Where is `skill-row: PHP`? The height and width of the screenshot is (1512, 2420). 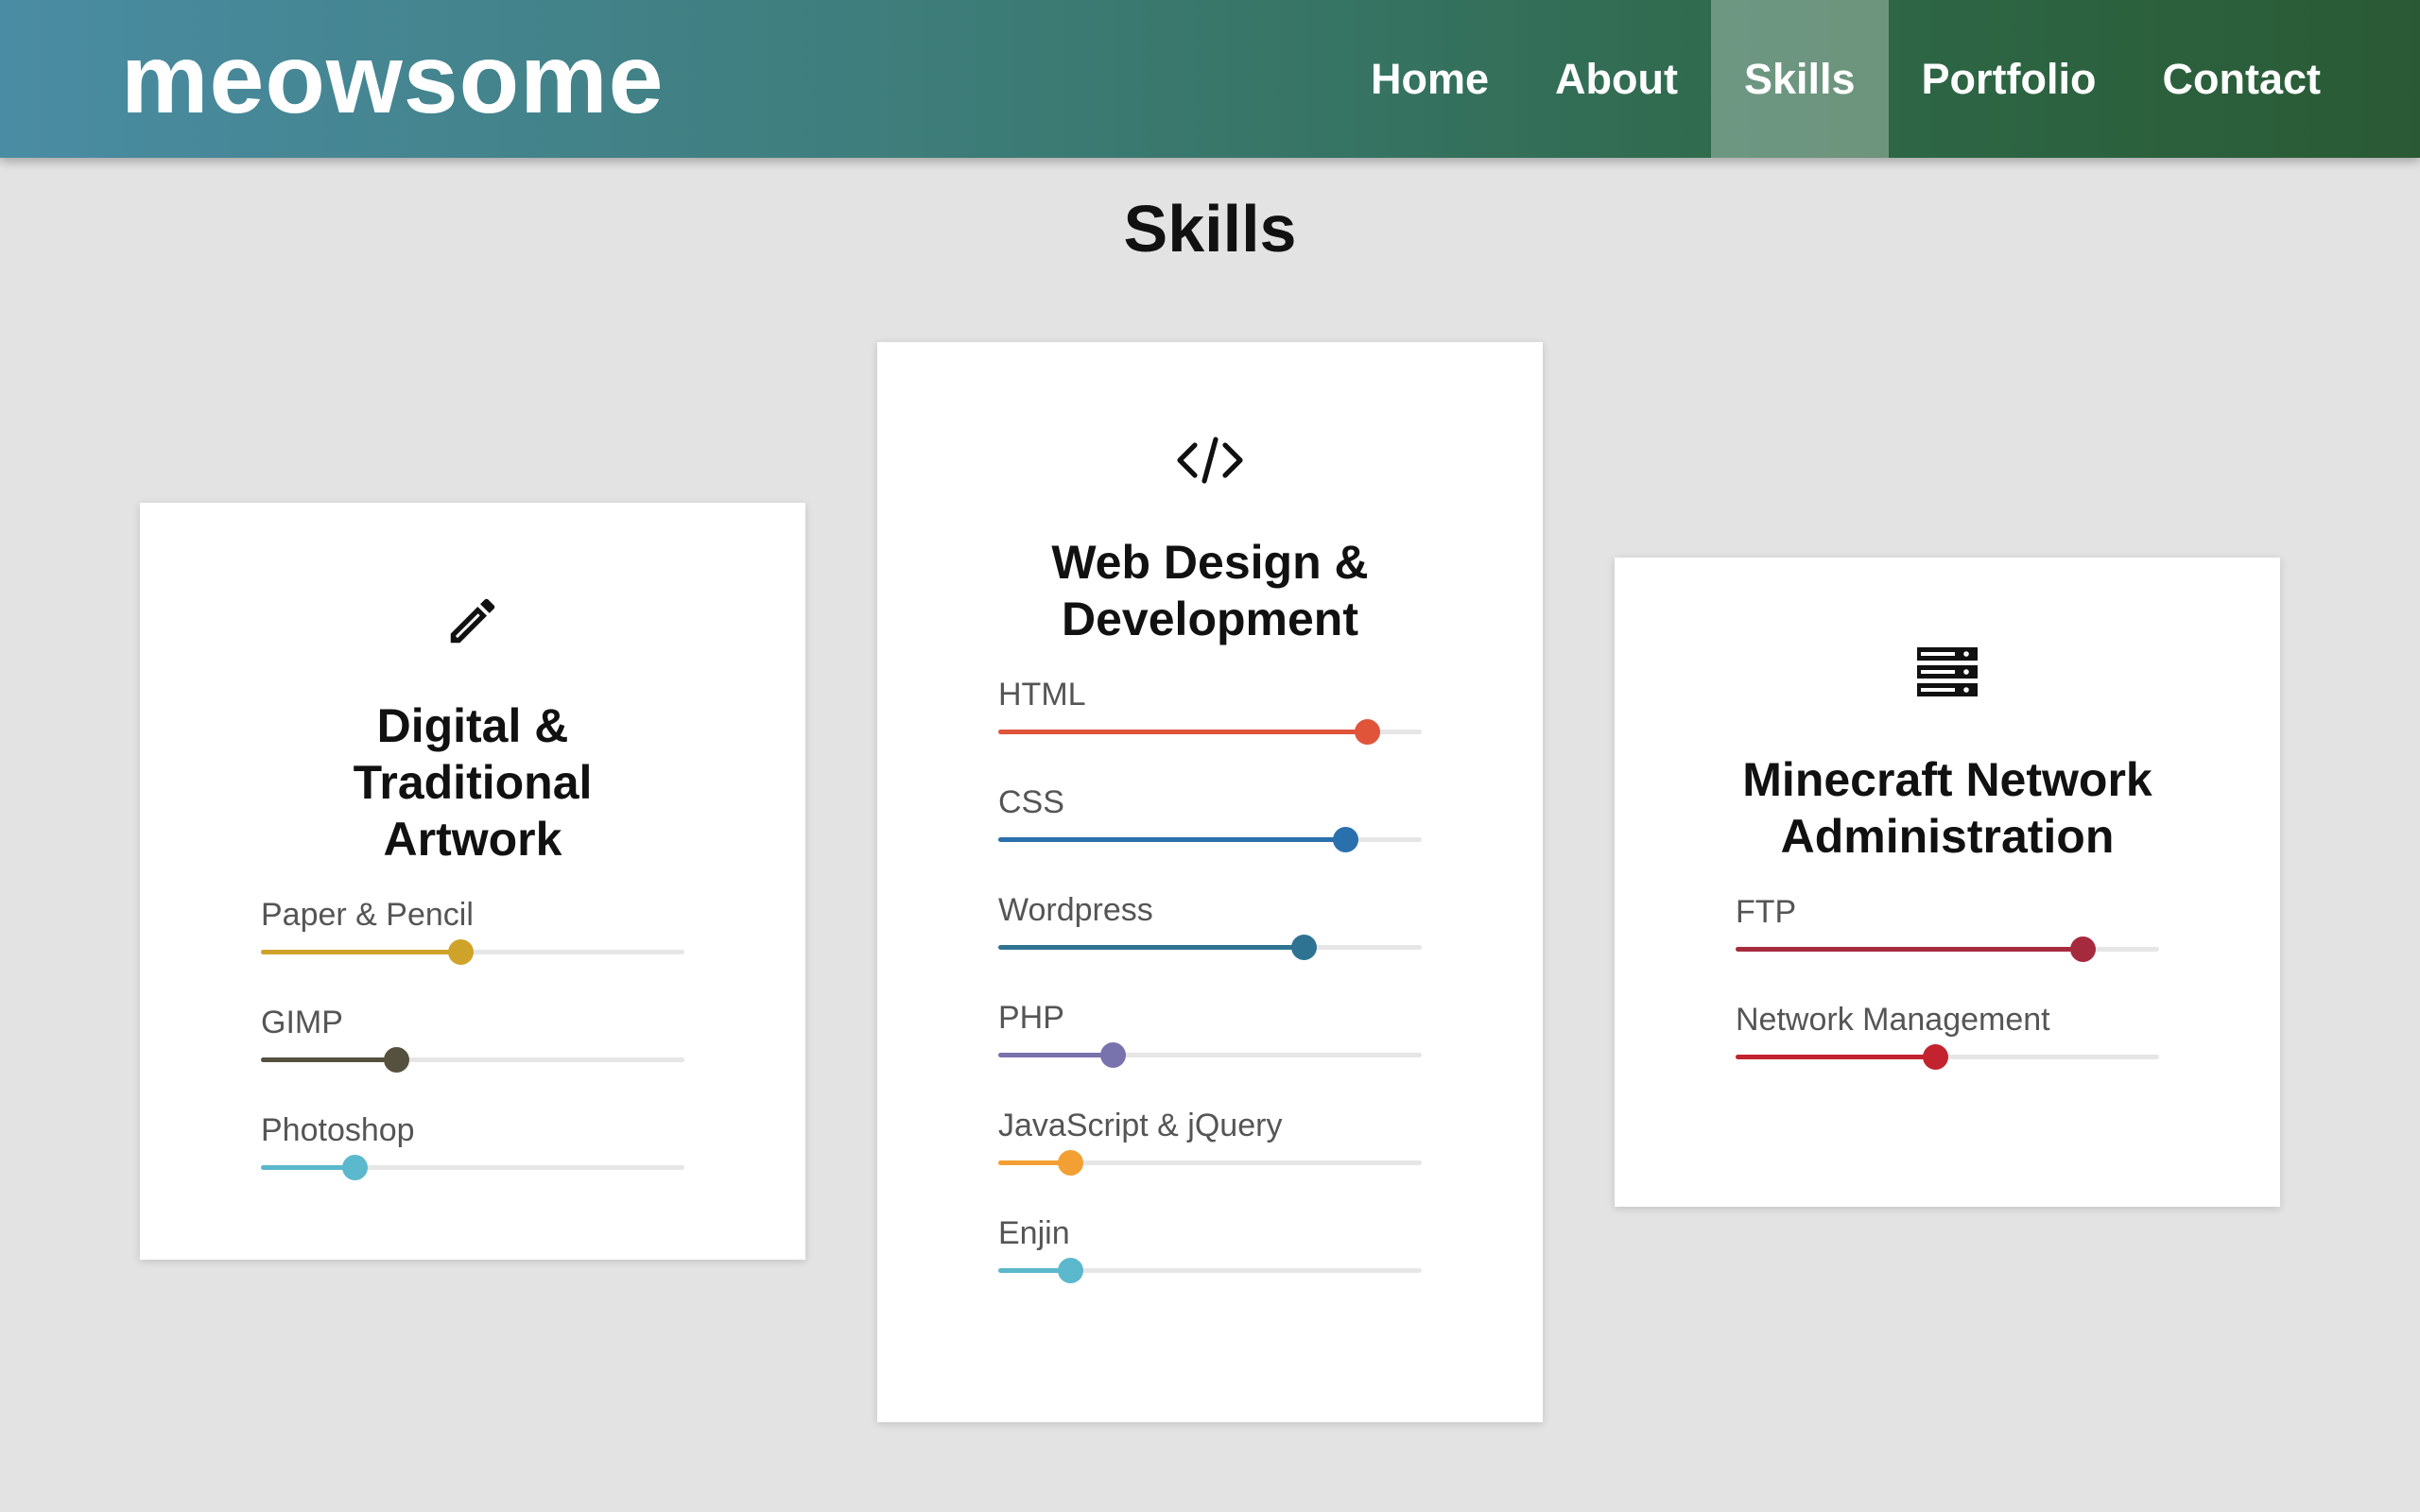
skill-row: PHP is located at coordinates (1210, 1053).